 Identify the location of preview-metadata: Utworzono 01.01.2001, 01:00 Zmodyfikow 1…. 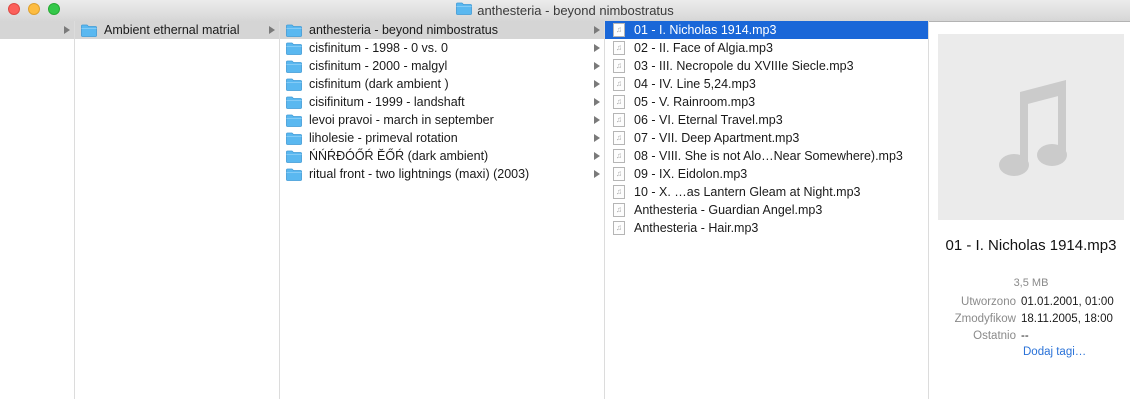
(1034, 319).